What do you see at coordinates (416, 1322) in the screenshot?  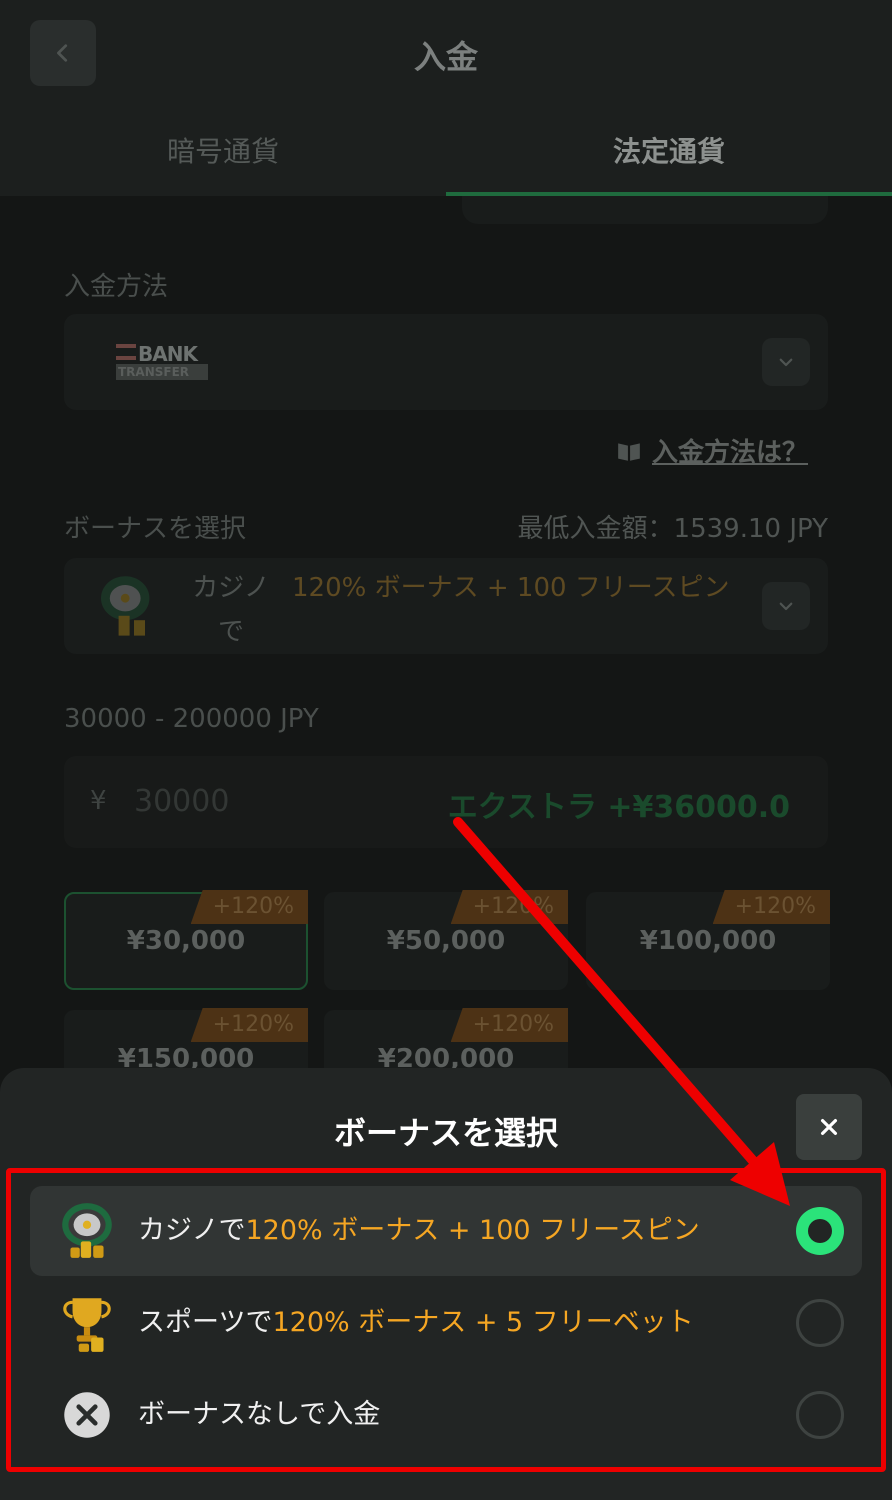 I see `bonus-option-label: スポーツで120% ボーナス + 5 フリーベット` at bounding box center [416, 1322].